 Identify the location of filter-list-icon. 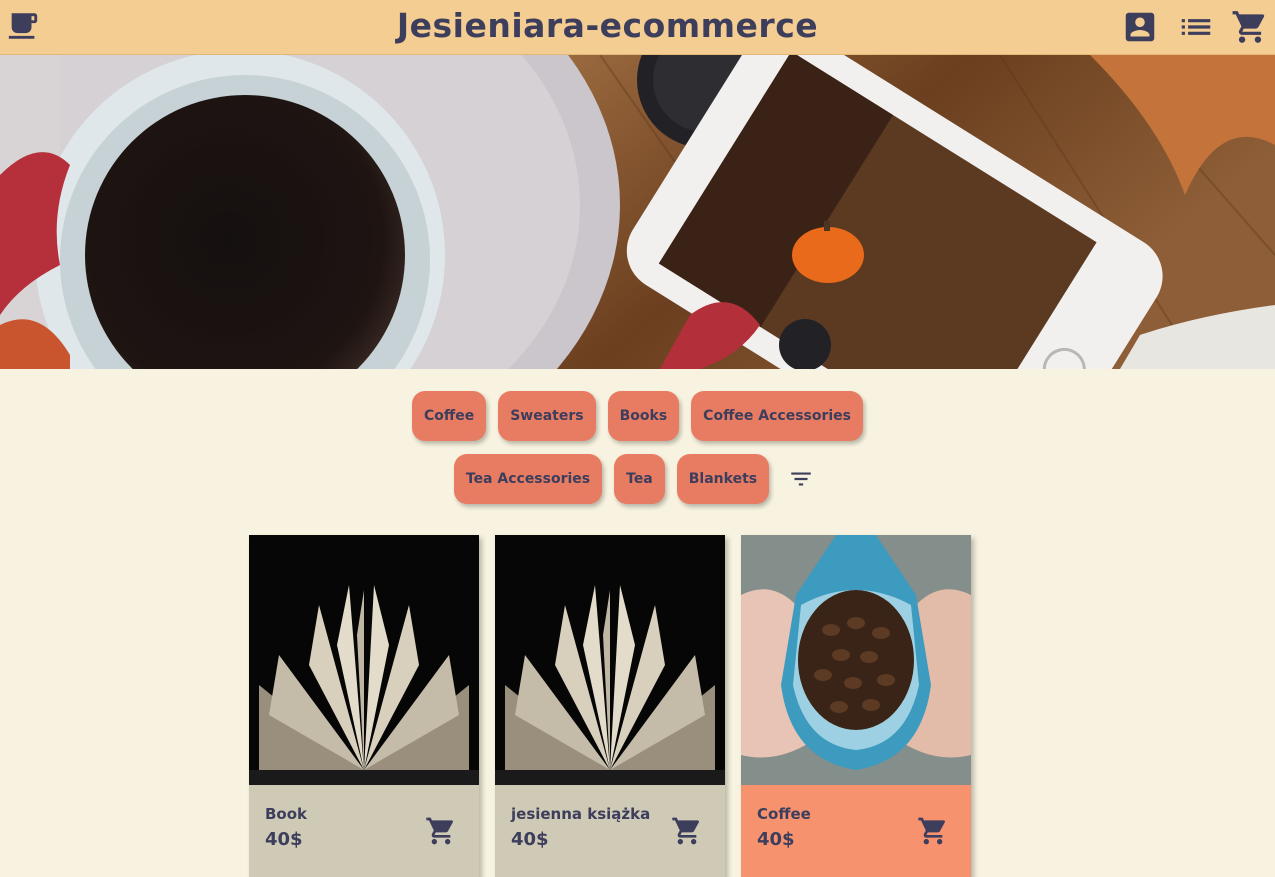
(801, 479).